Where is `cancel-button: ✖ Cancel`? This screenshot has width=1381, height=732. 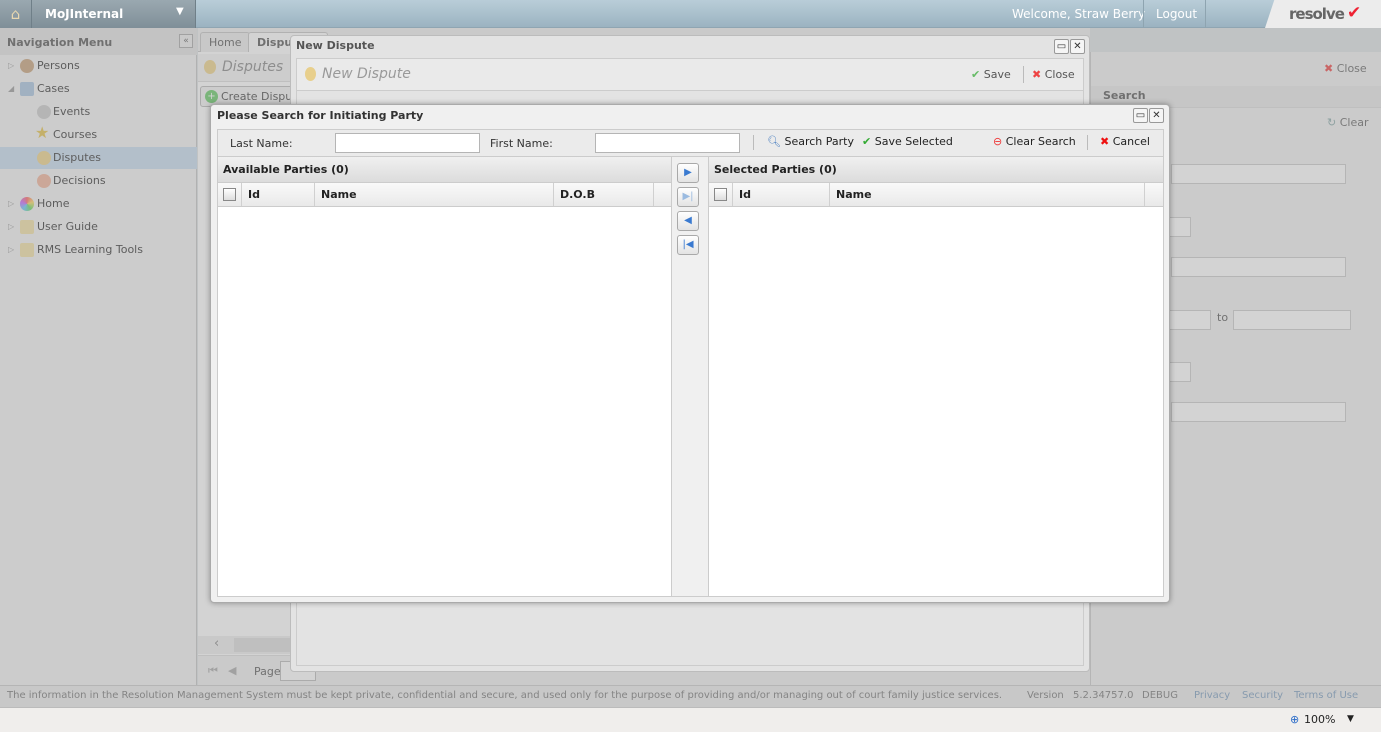 cancel-button: ✖ Cancel is located at coordinates (1125, 141).